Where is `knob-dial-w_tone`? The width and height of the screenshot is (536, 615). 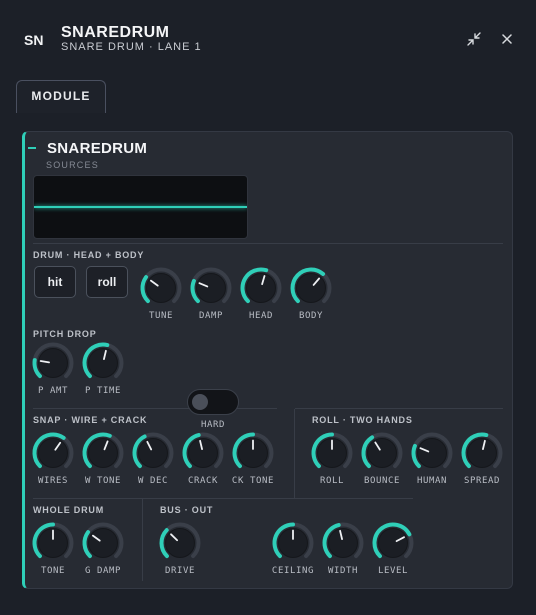 knob-dial-w_tone is located at coordinates (103, 453).